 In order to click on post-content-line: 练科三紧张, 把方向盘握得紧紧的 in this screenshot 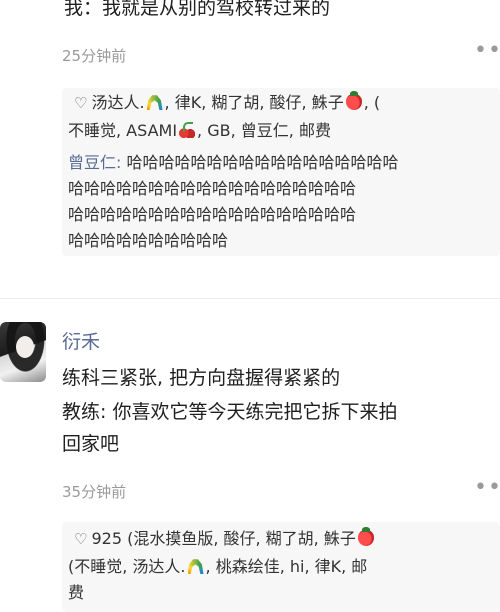, I will do `click(201, 378)`.